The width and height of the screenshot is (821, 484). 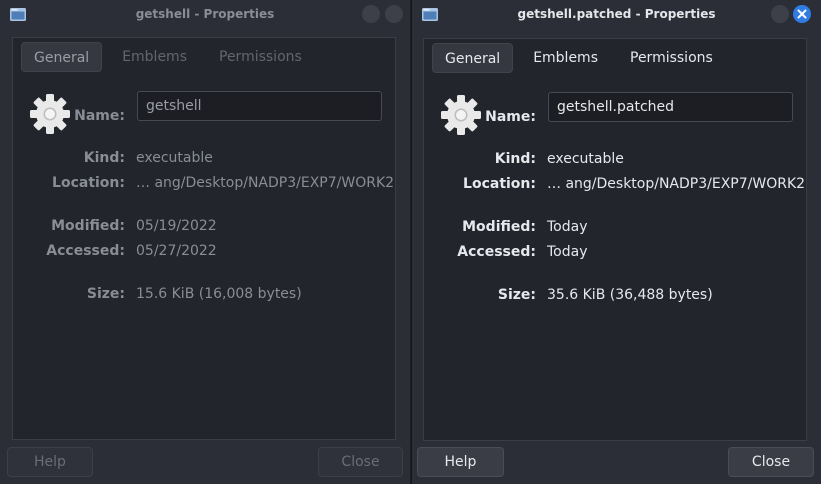 I want to click on size-value: 15.6 KiB (16,008 bytes), so click(x=219, y=294).